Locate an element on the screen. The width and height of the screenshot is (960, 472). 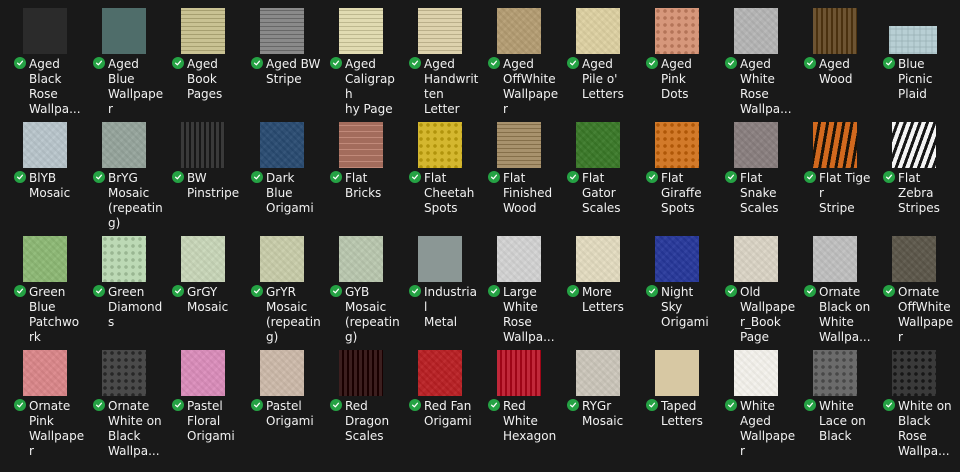
file-name-label: Aged Caligraph hy Page is located at coordinates (370, 86).